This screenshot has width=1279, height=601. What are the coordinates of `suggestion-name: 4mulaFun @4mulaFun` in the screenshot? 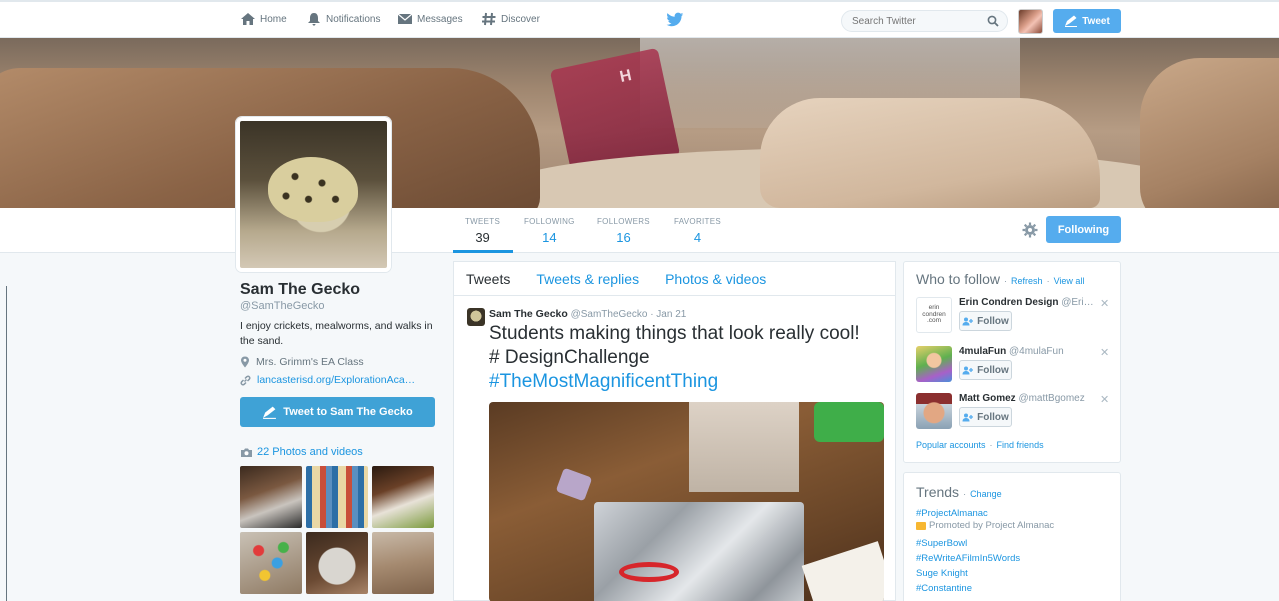 It's located at (1011, 351).